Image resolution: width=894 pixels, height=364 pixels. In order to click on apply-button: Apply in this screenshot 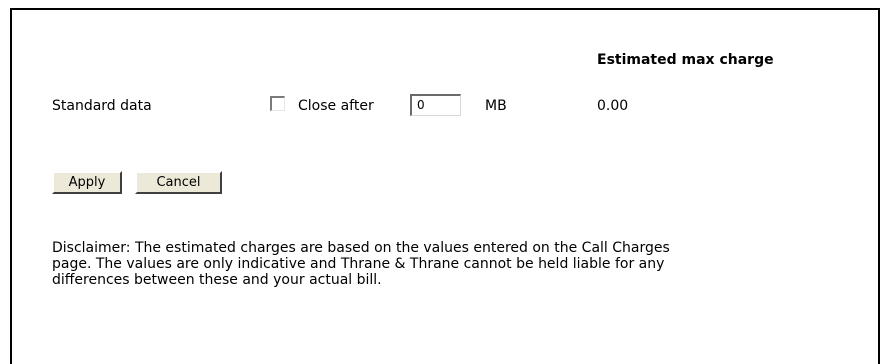, I will do `click(87, 182)`.